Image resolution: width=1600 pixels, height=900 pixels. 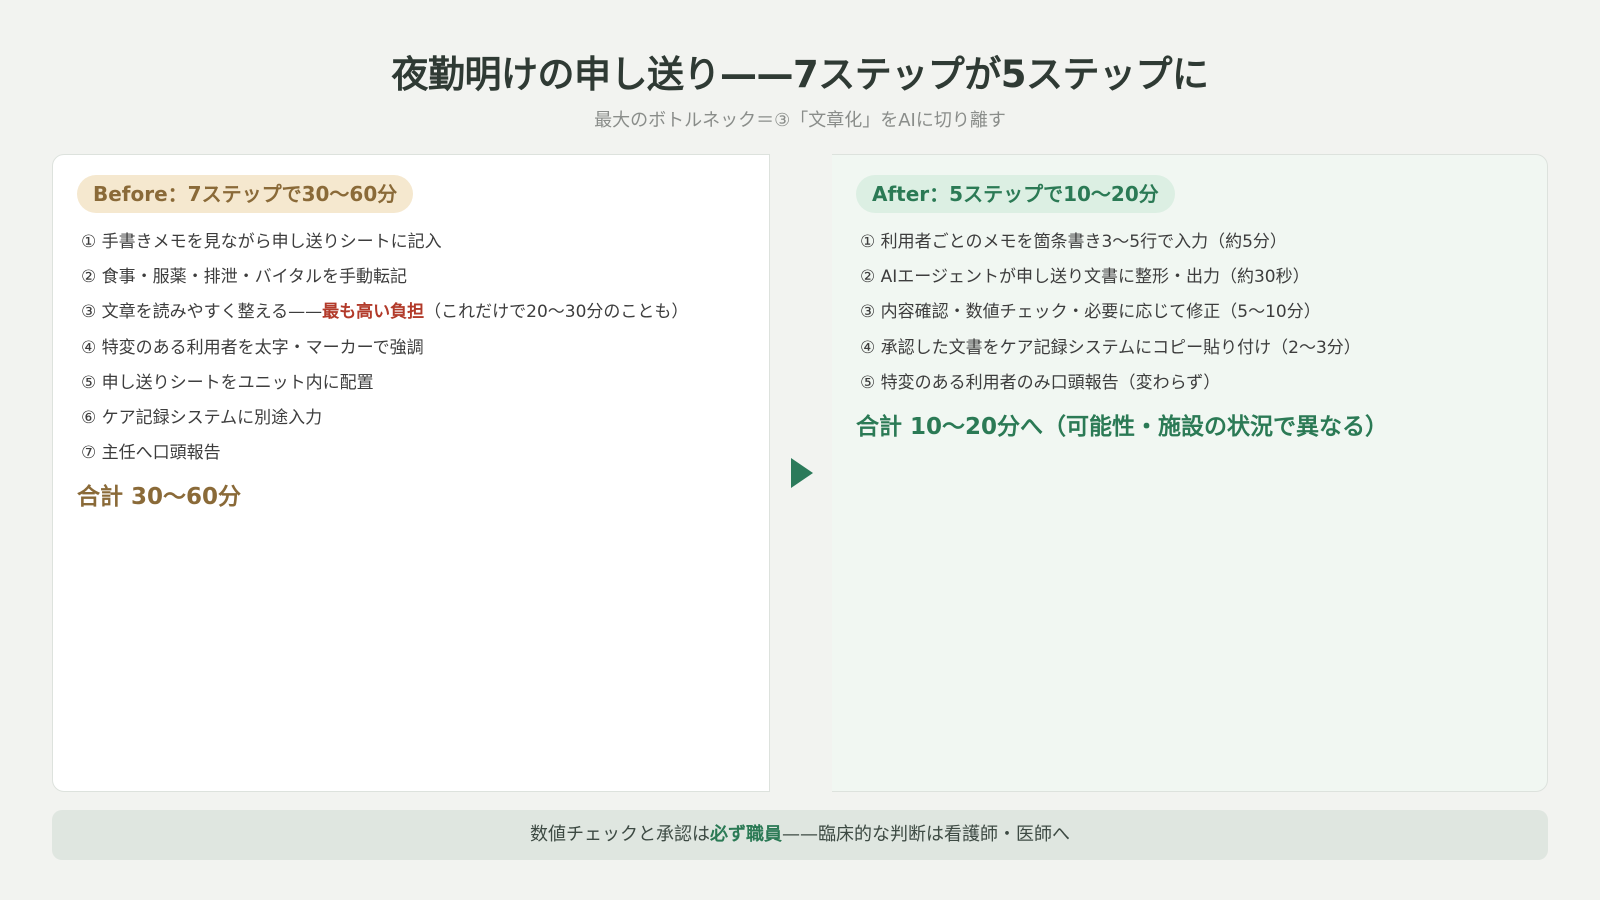 I want to click on after-step-4: ④ 承認した文書をケア記録システムにコピー貼り付け（2〜3分）, so click(x=1110, y=347).